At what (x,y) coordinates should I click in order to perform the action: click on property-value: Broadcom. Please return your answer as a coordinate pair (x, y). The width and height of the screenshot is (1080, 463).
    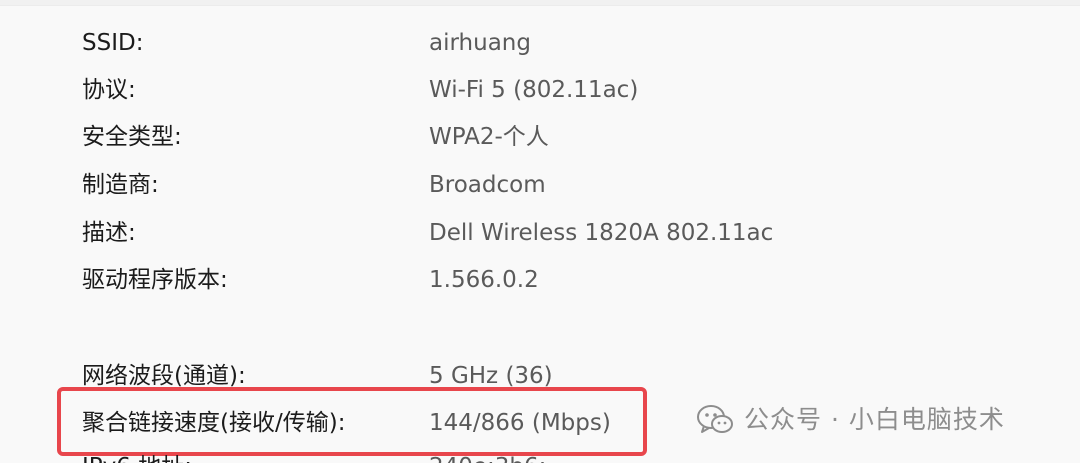
    Looking at the image, I should click on (487, 185).